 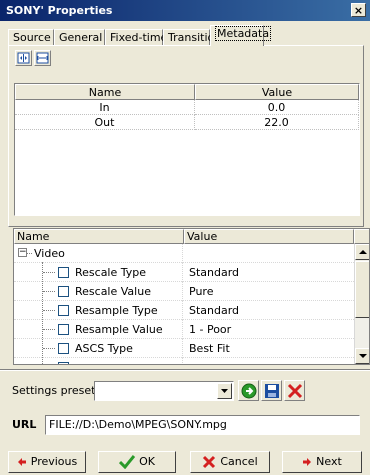 I want to click on cancel-x-icon, so click(x=209, y=462).